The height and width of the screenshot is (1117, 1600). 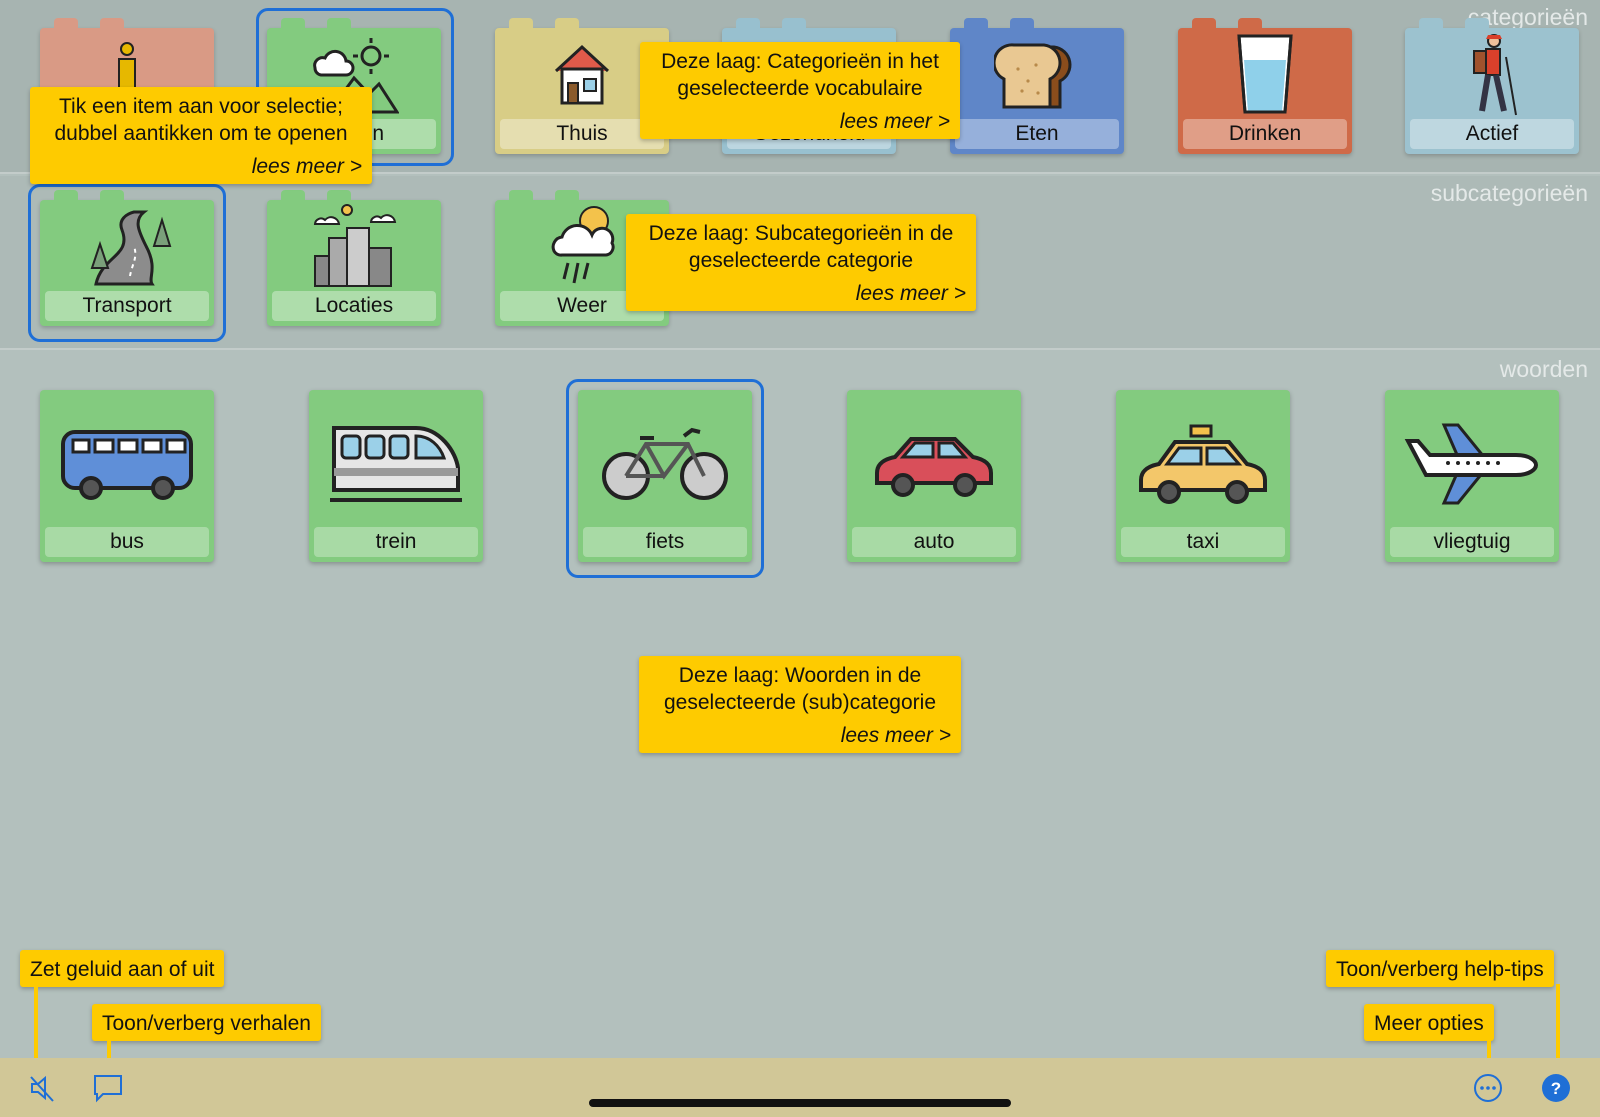 What do you see at coordinates (354, 246) in the screenshot?
I see `buildings-icon` at bounding box center [354, 246].